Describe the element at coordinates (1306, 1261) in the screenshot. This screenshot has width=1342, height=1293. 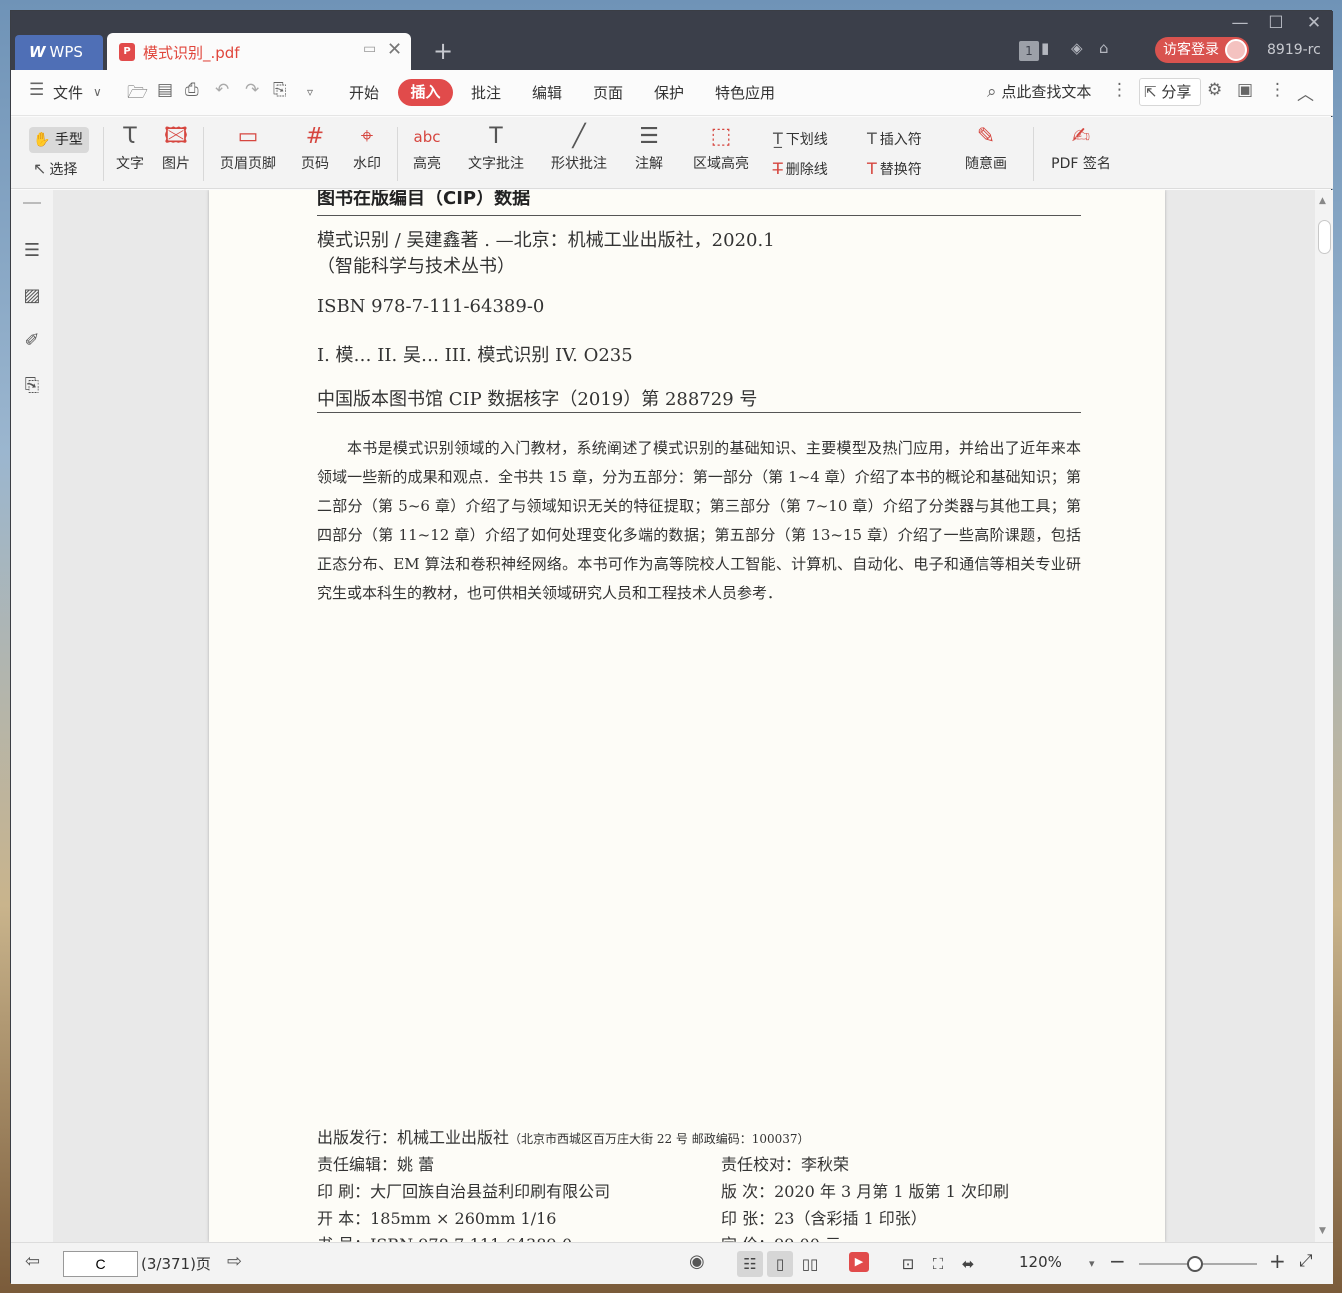
I see `fullscreen-icon: ⤢` at that location.